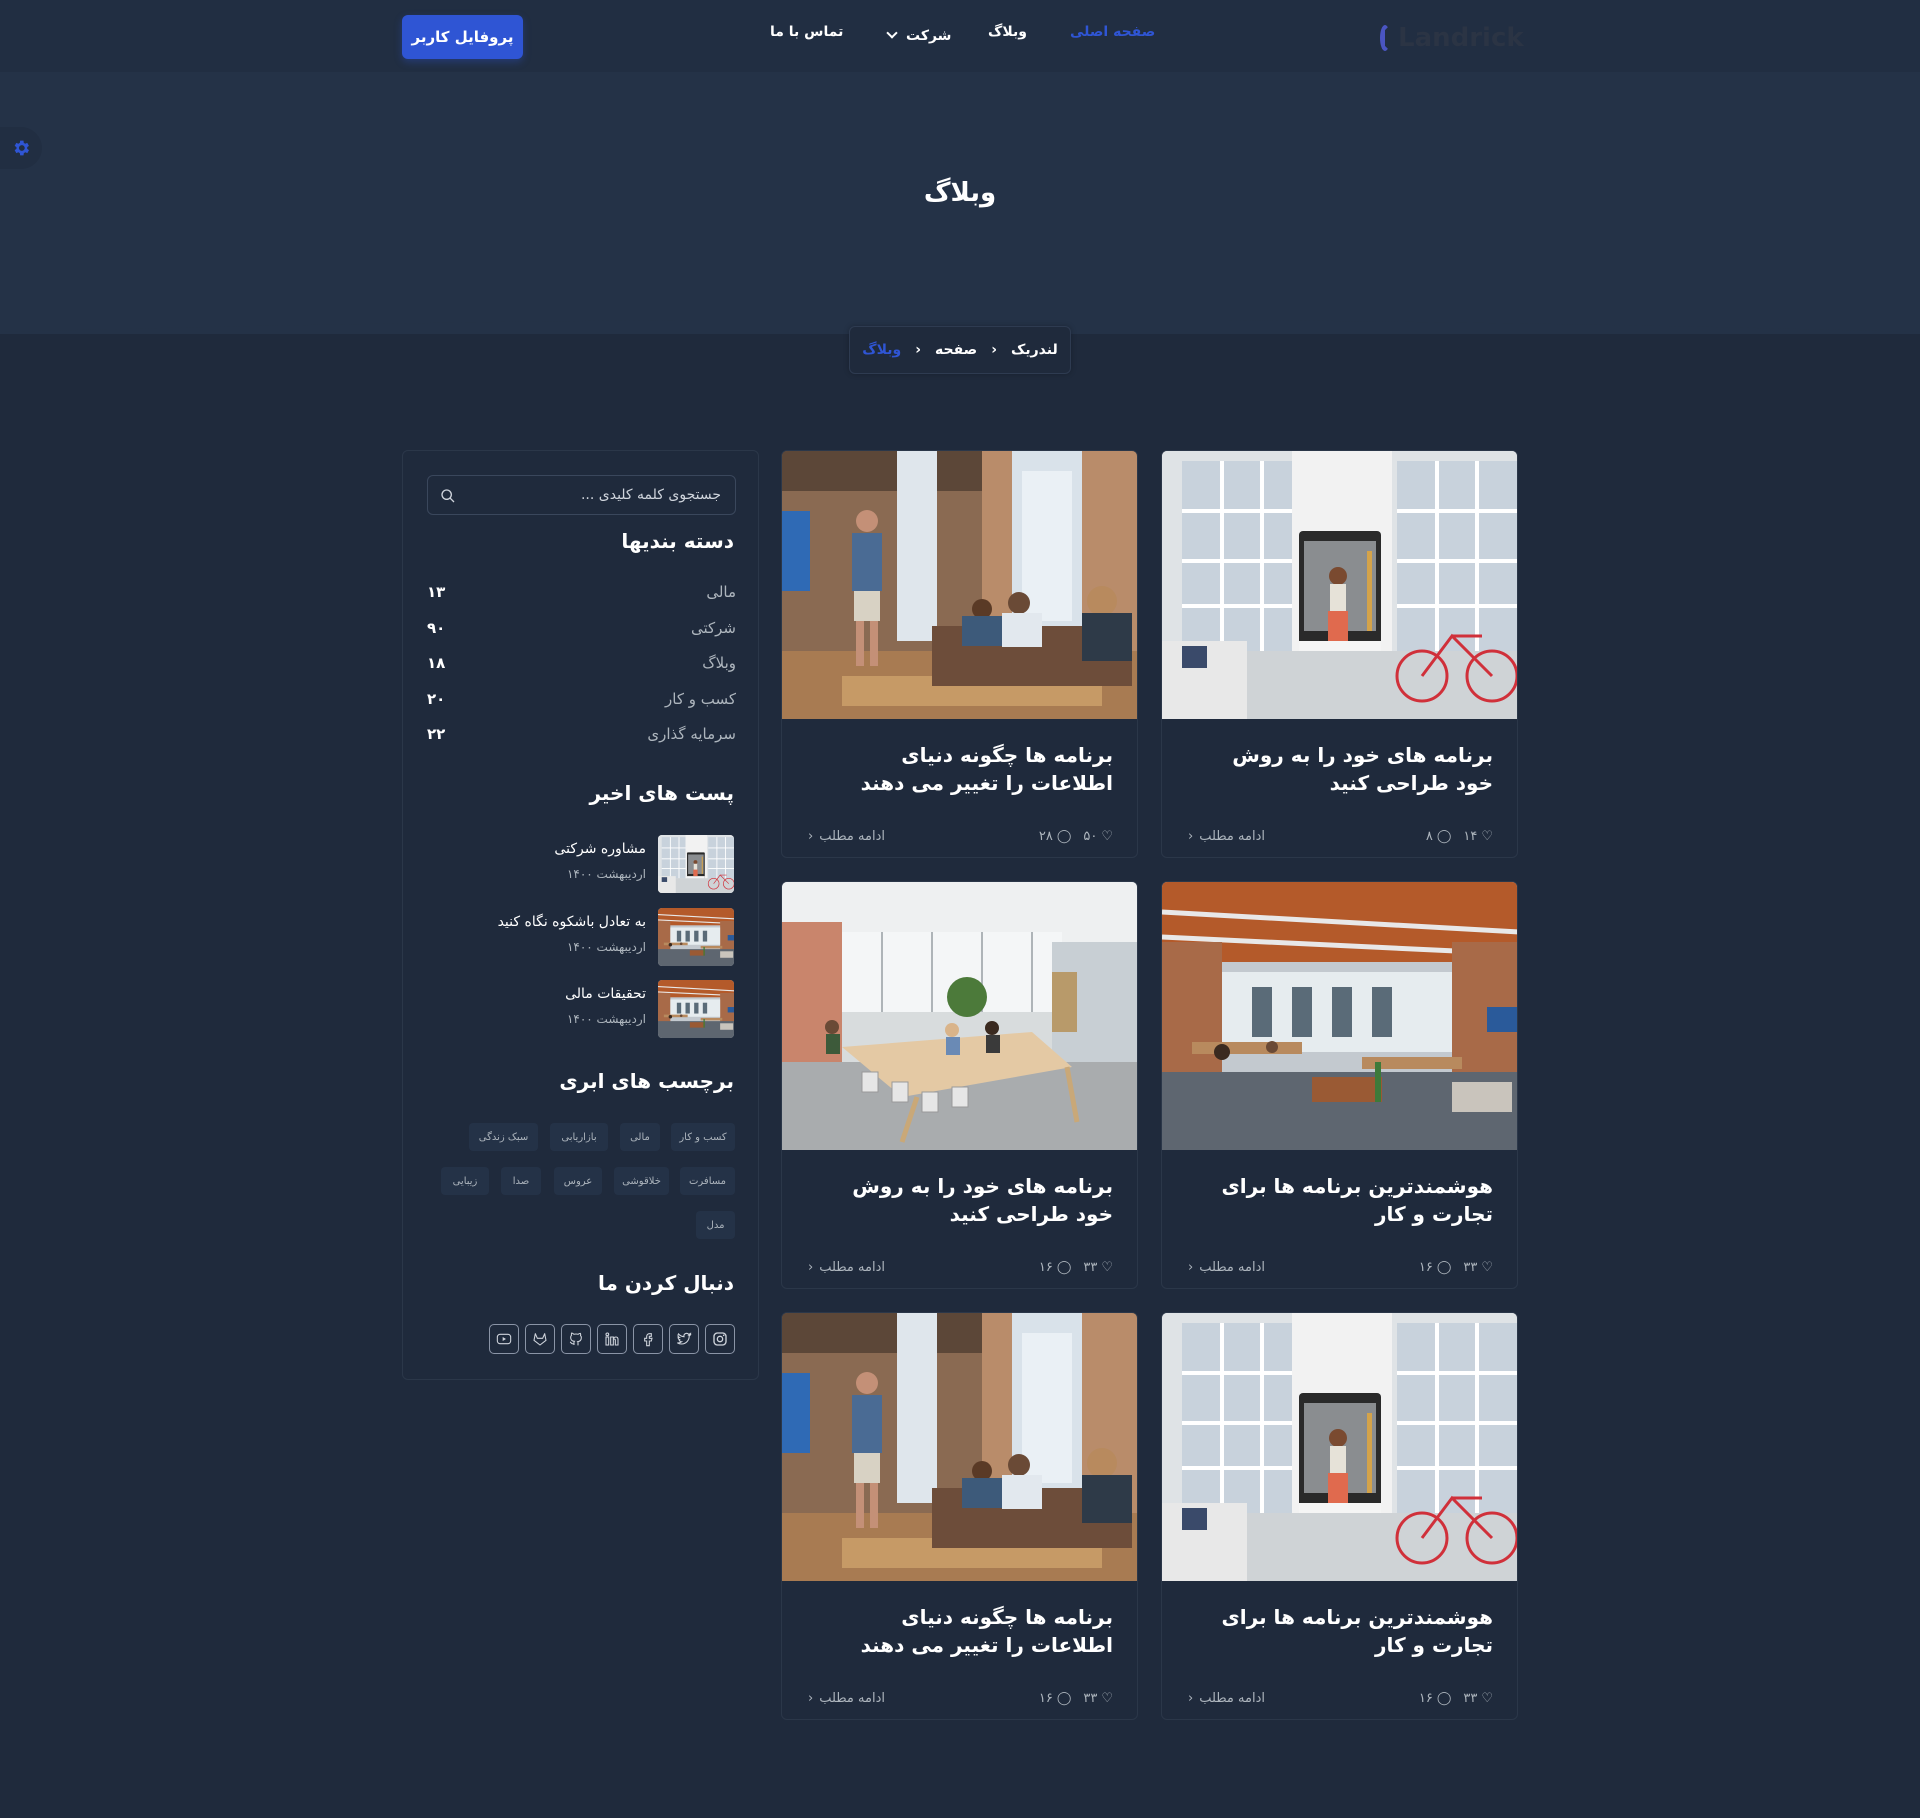  I want to click on tag-item: عروس, so click(578, 1181).